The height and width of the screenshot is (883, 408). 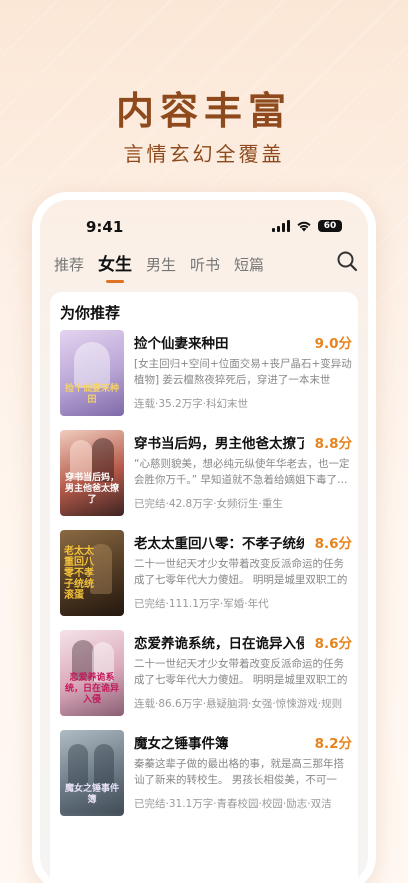 I want to click on book-cover-title: 恋爱养诡系统，日在诡异入侵, so click(x=91, y=689).